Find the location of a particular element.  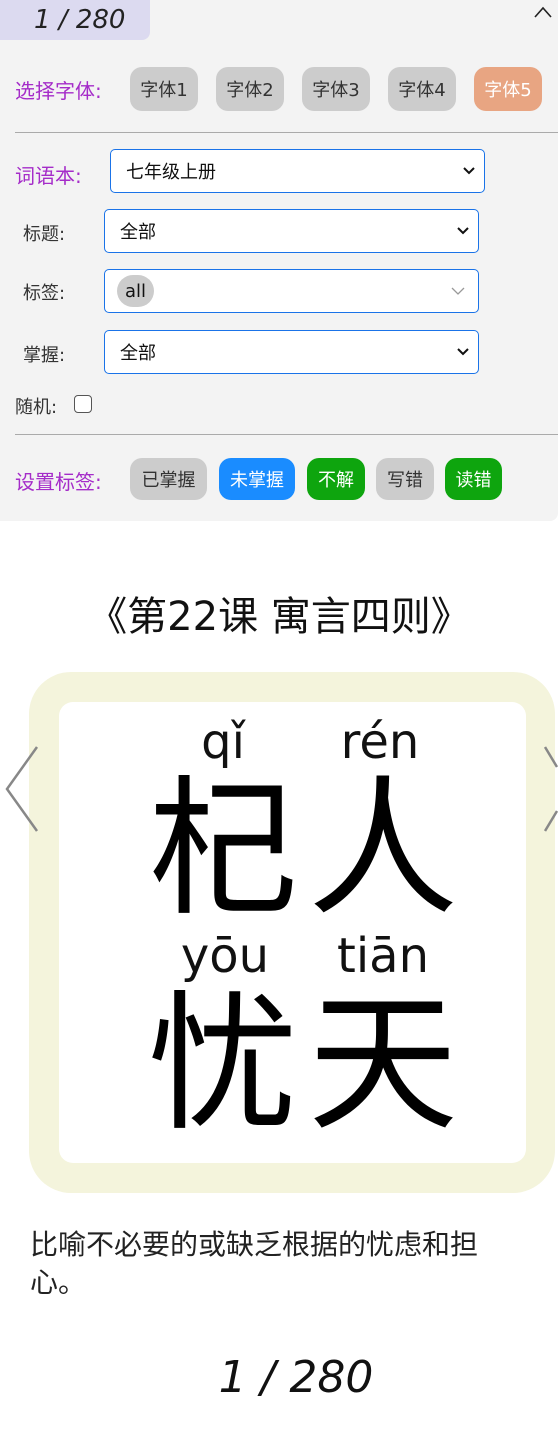

prev-button is located at coordinates (22, 791).